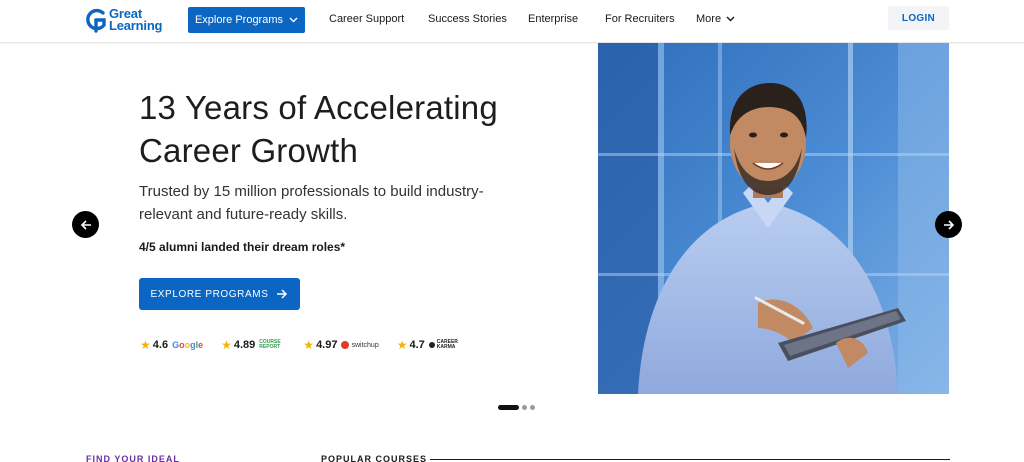  What do you see at coordinates (239, 20) in the screenshot?
I see `explore-programs-label: Explore Programs` at bounding box center [239, 20].